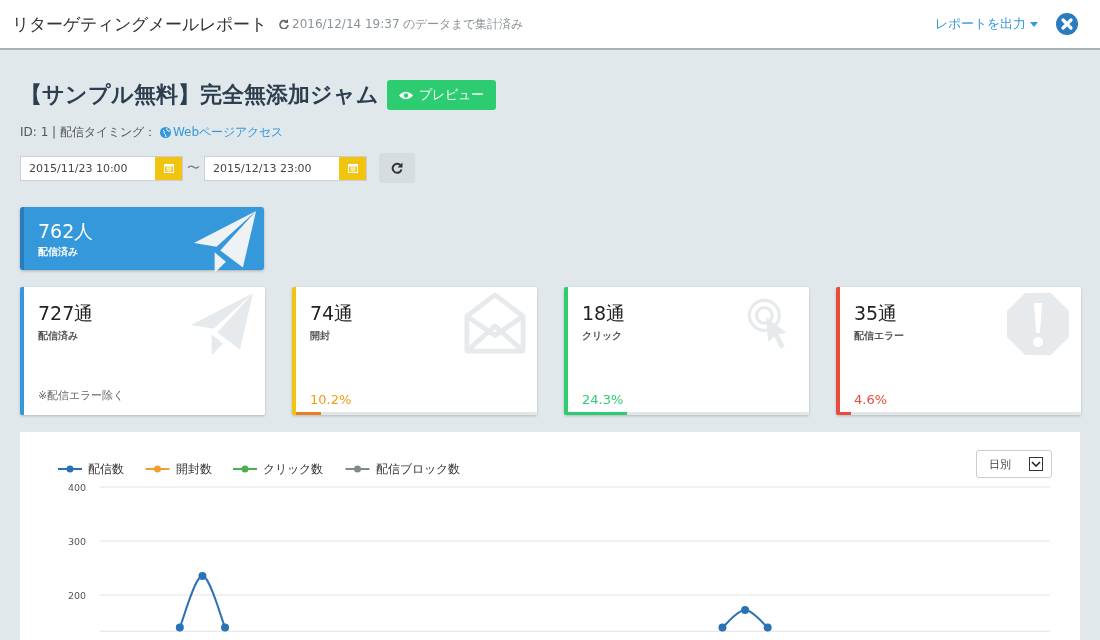  Describe the element at coordinates (331, 399) in the screenshot. I see `stat-rate: 10.2%` at that location.